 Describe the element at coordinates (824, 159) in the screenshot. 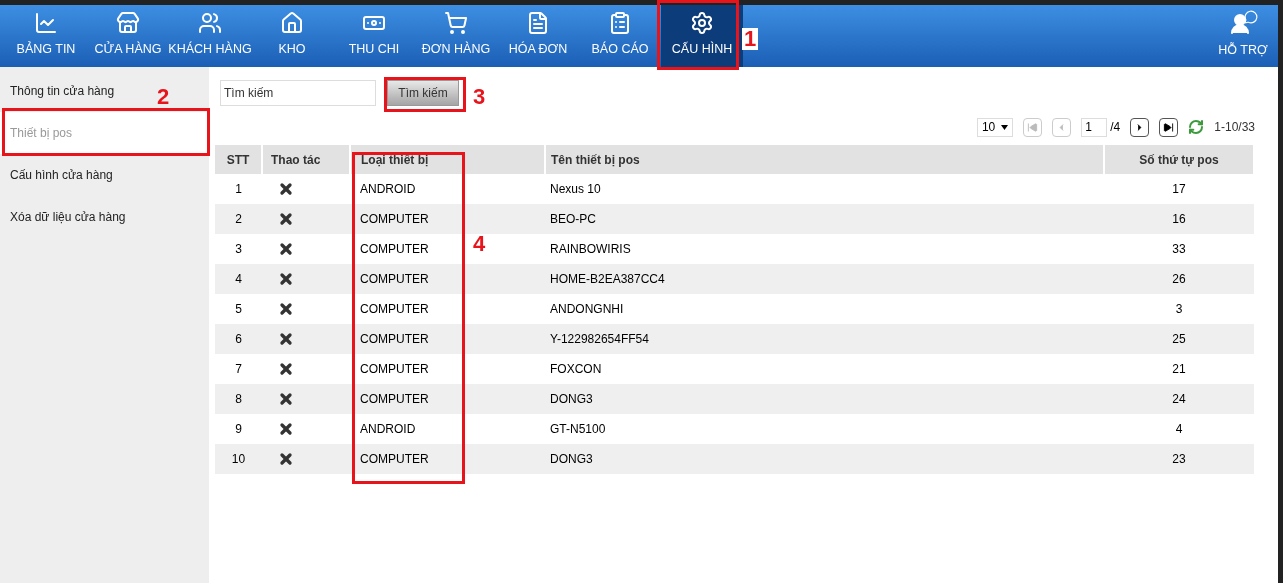

I see `column-header: Tên thiết bị pos` at that location.